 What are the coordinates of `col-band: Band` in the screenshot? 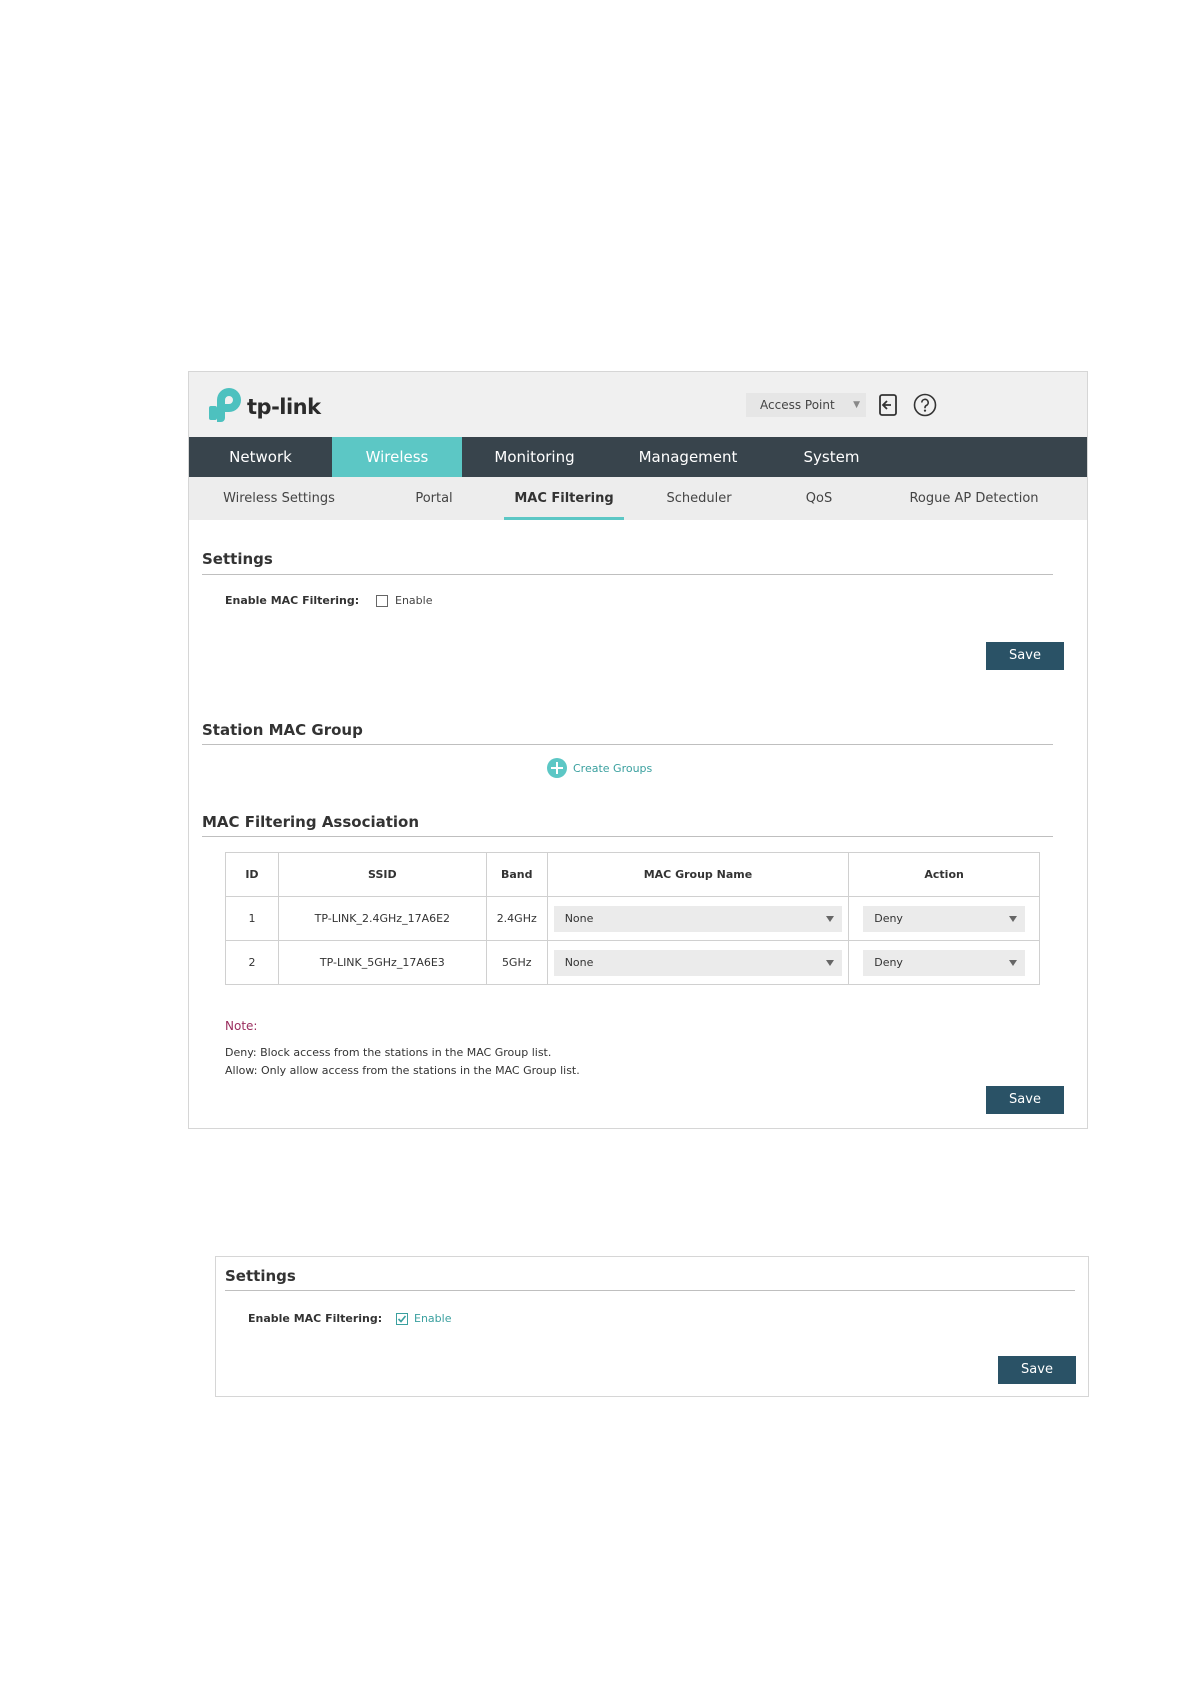 It's located at (516, 874).